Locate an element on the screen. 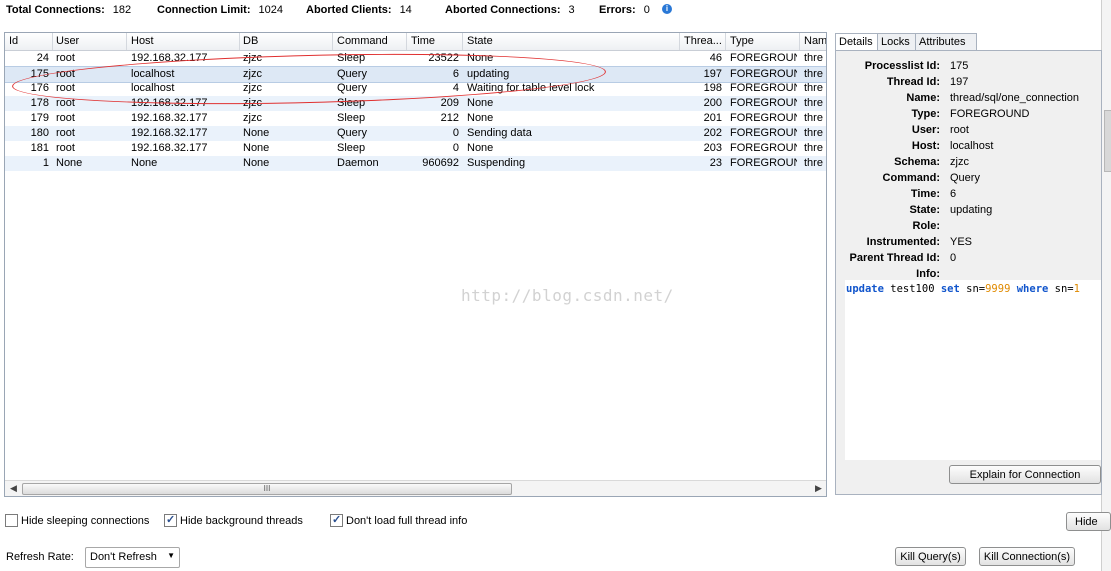  column-header-name: Nam is located at coordinates (815, 41).